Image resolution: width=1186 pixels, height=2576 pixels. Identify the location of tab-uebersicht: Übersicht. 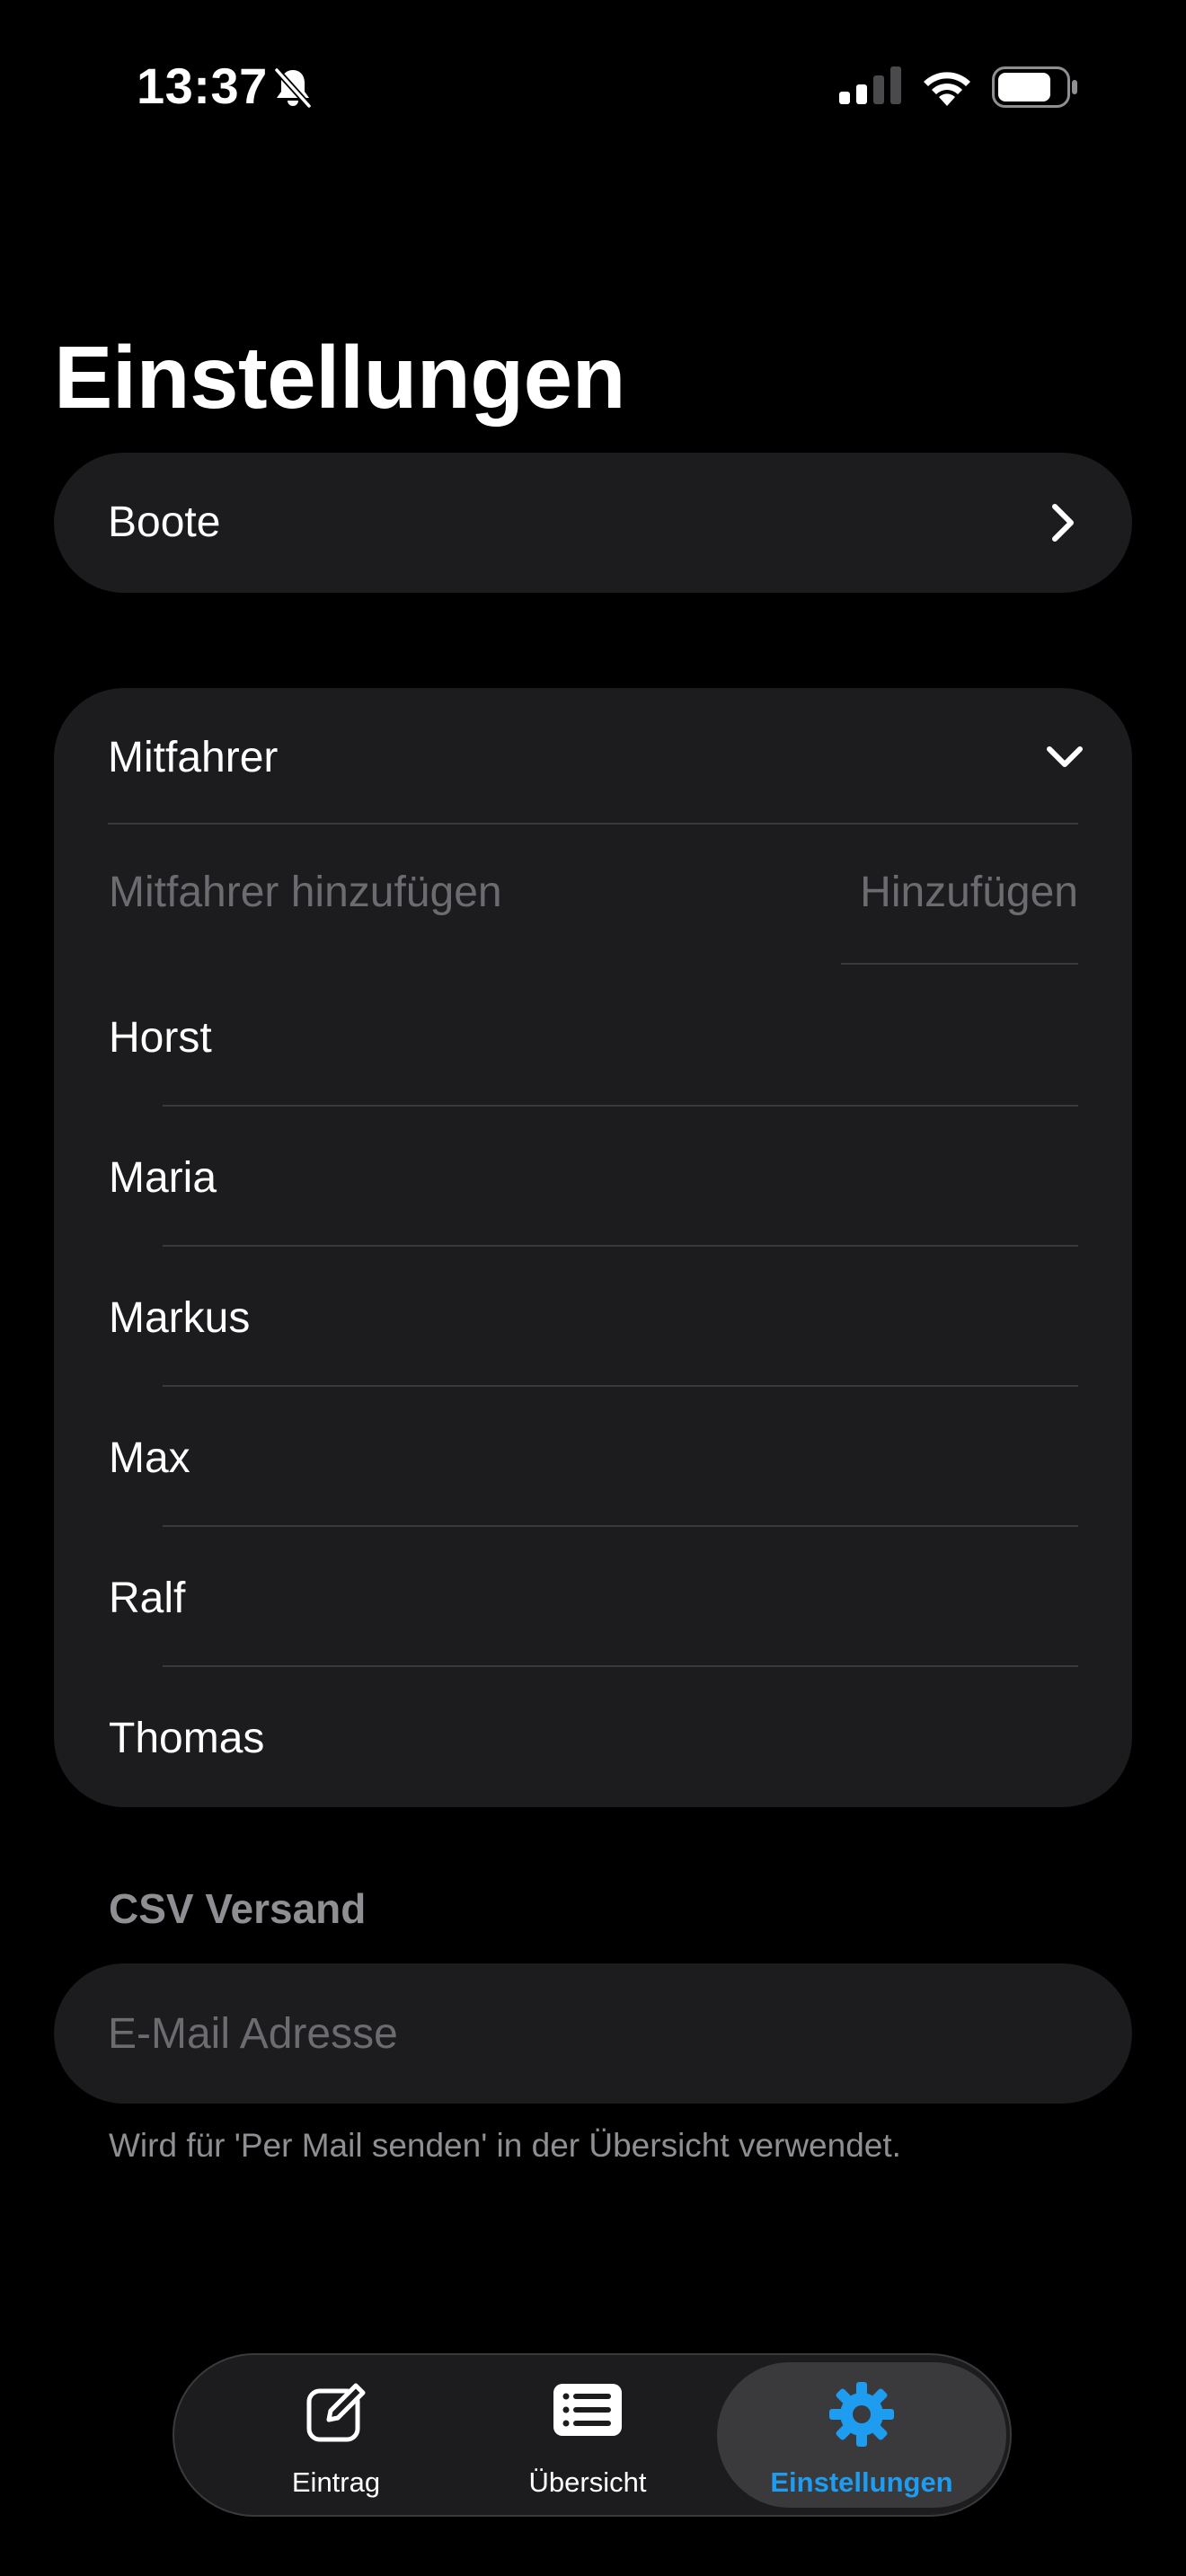
(587, 2435).